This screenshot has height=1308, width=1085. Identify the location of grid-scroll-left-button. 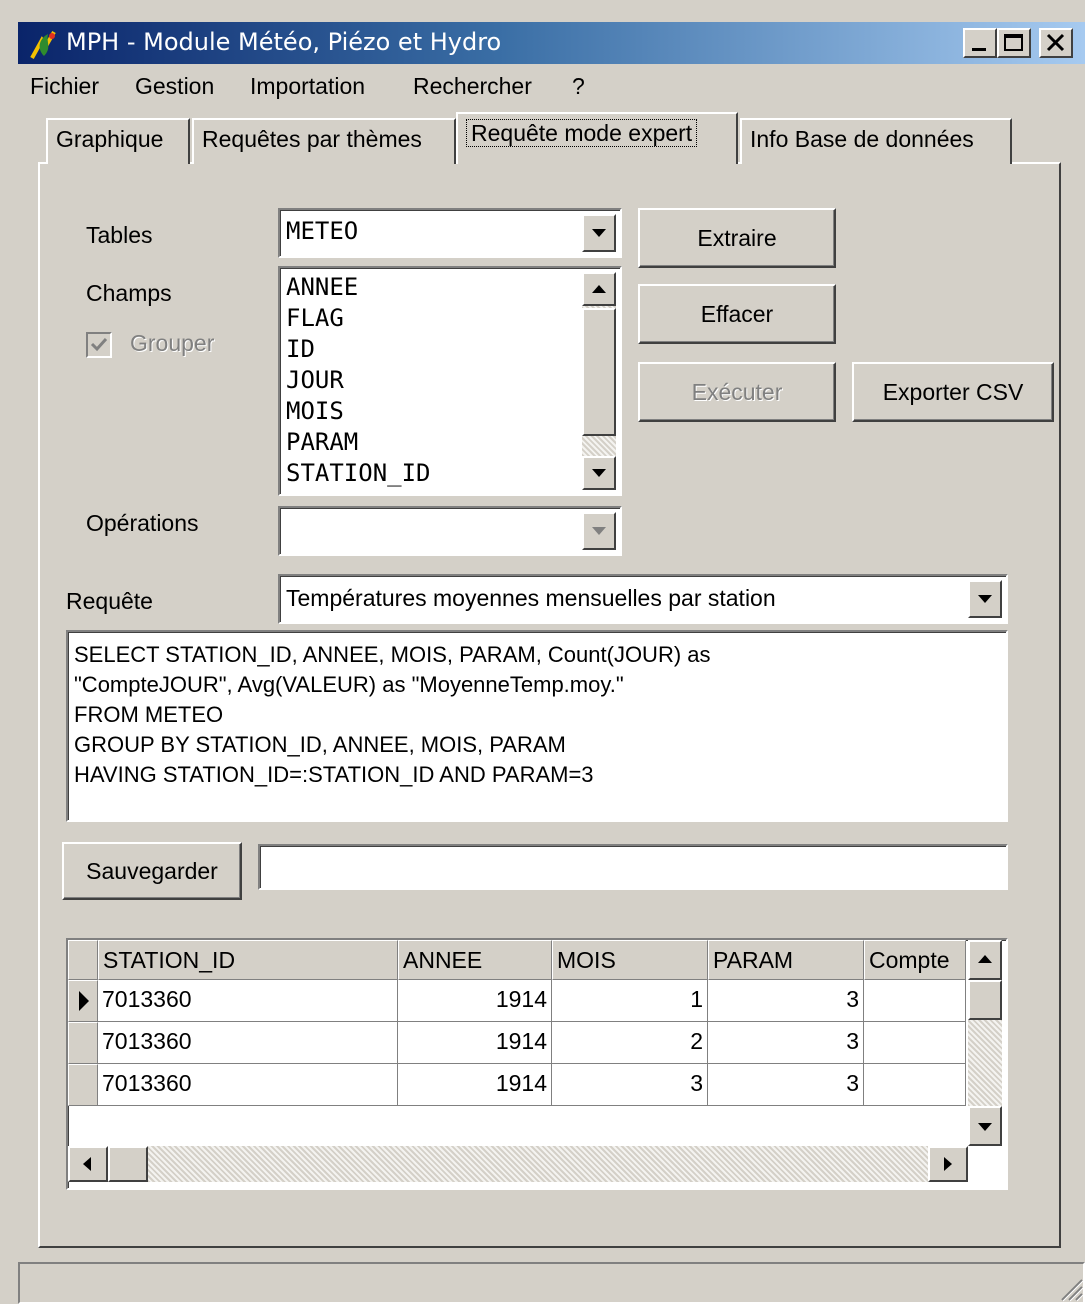
(88, 1164).